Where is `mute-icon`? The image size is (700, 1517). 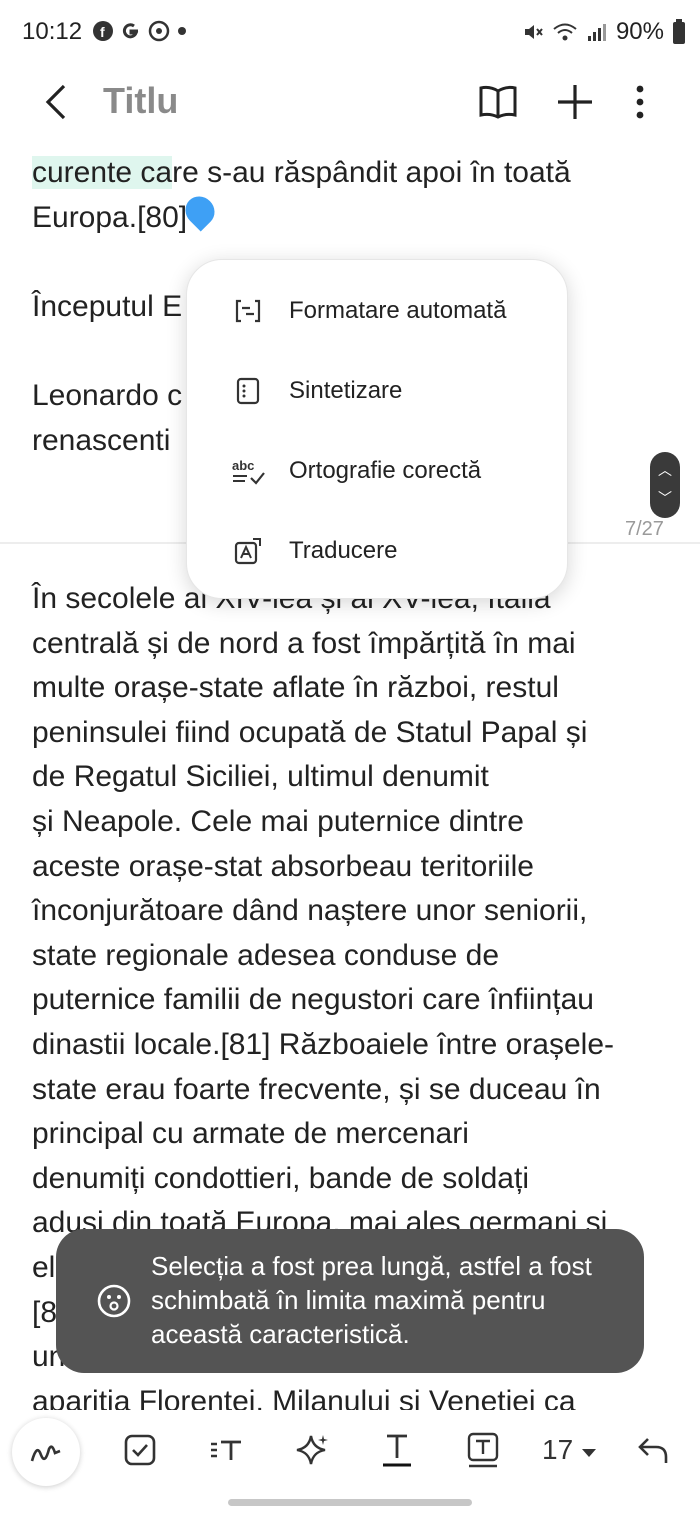
mute-icon is located at coordinates (533, 32).